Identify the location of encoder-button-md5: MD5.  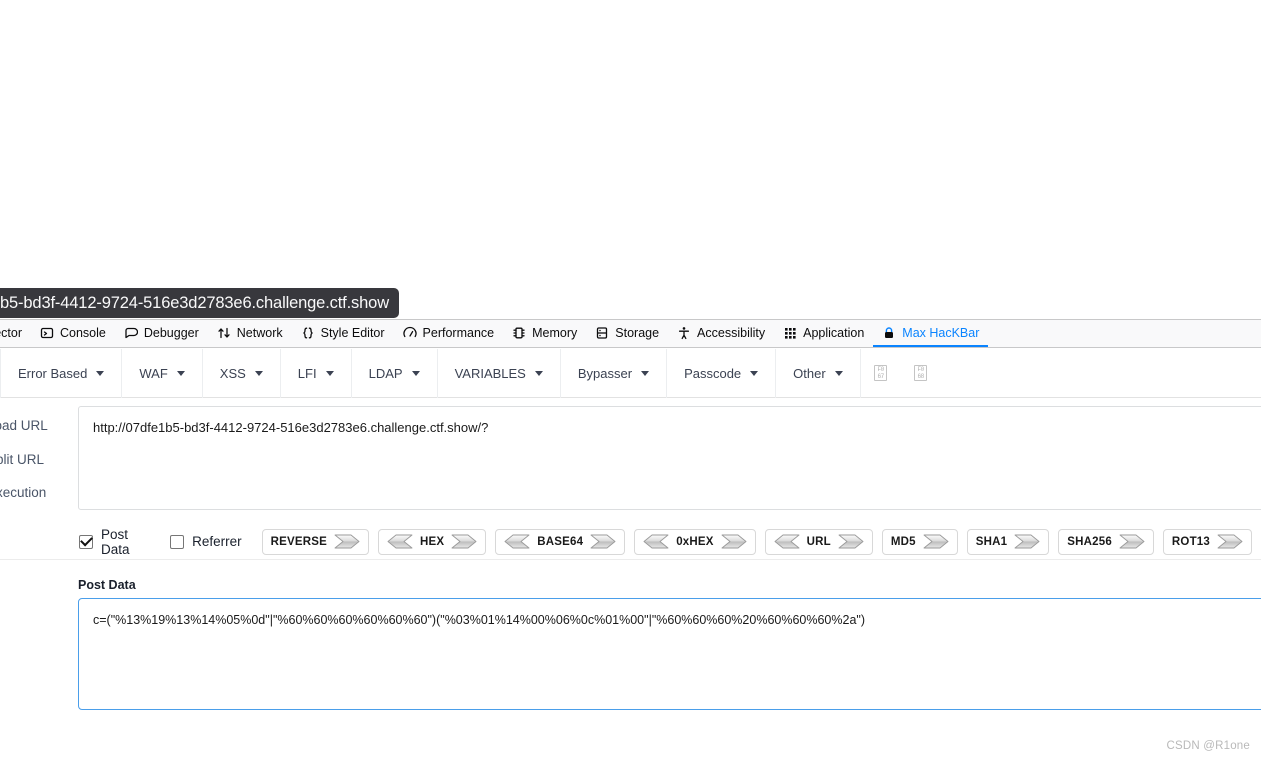
(919, 541).